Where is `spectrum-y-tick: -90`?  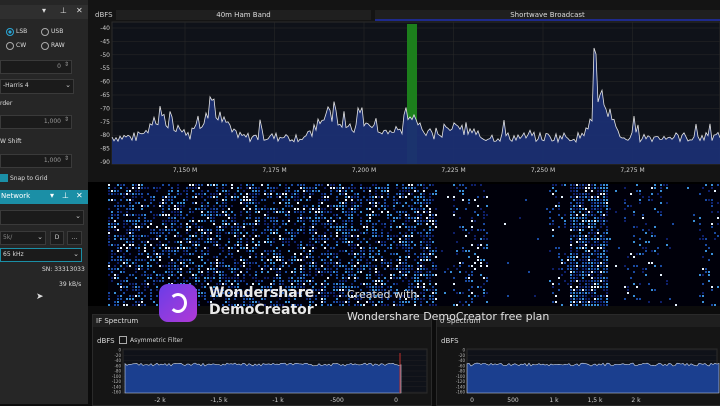 spectrum-y-tick: -90 is located at coordinates (105, 162).